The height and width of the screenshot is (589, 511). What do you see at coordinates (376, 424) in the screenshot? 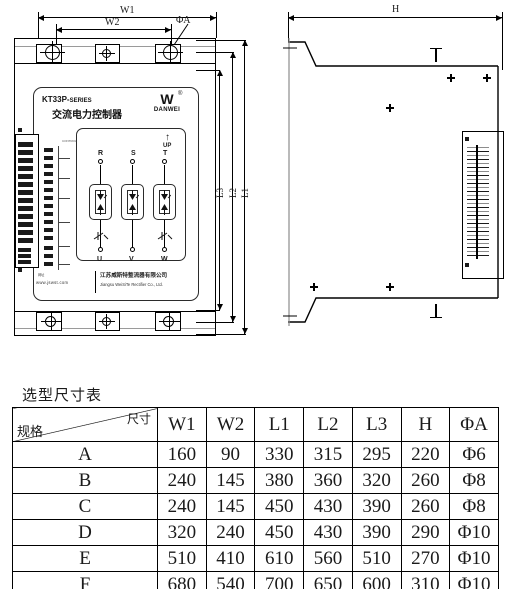
I see `column-header-l3: L3` at bounding box center [376, 424].